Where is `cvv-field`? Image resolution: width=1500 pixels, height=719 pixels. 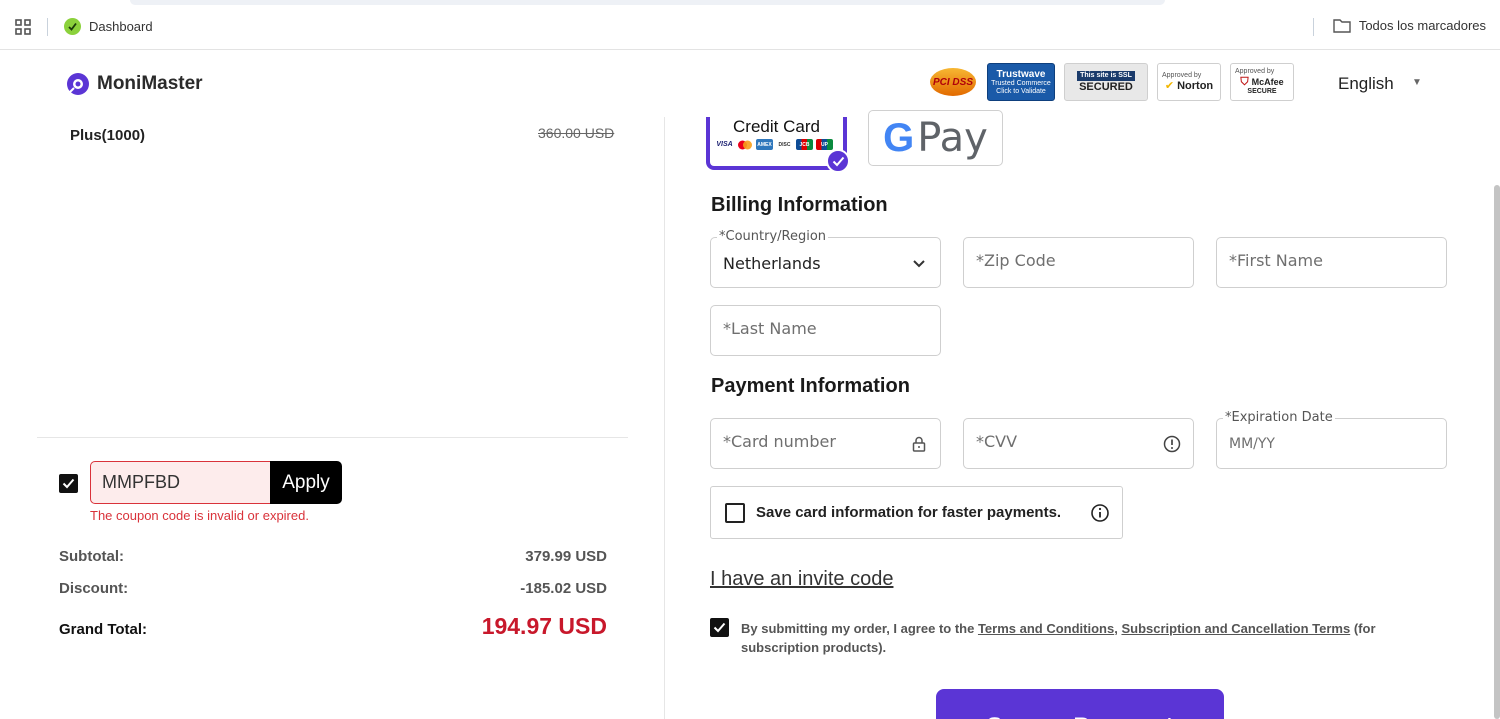
cvv-field is located at coordinates (1078, 443).